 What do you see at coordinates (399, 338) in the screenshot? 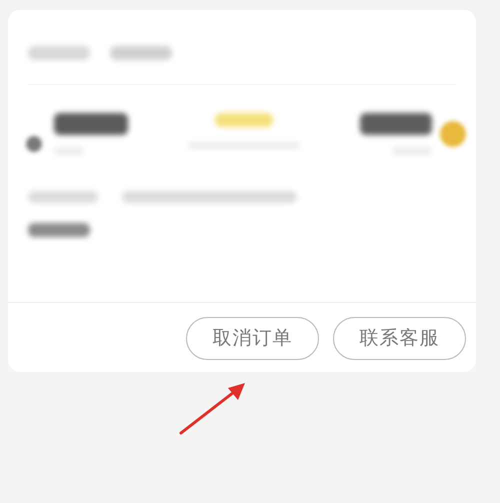
I see `order-action-button: 联系客服` at bounding box center [399, 338].